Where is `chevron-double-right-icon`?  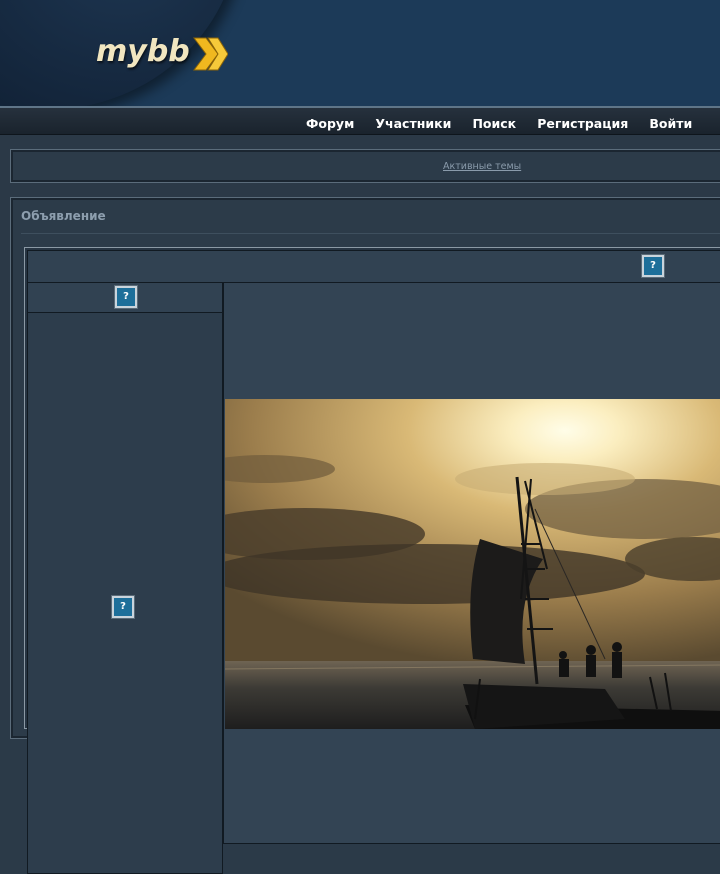
chevron-double-right-icon is located at coordinates (210, 54).